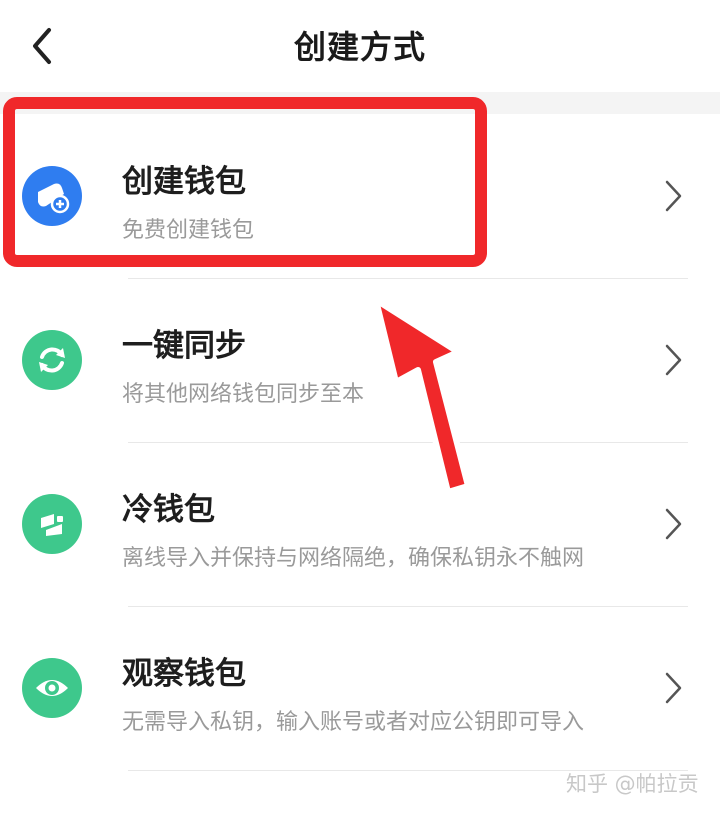  What do you see at coordinates (632, 784) in the screenshot?
I see `watermark: 知乎 @帕拉贡` at bounding box center [632, 784].